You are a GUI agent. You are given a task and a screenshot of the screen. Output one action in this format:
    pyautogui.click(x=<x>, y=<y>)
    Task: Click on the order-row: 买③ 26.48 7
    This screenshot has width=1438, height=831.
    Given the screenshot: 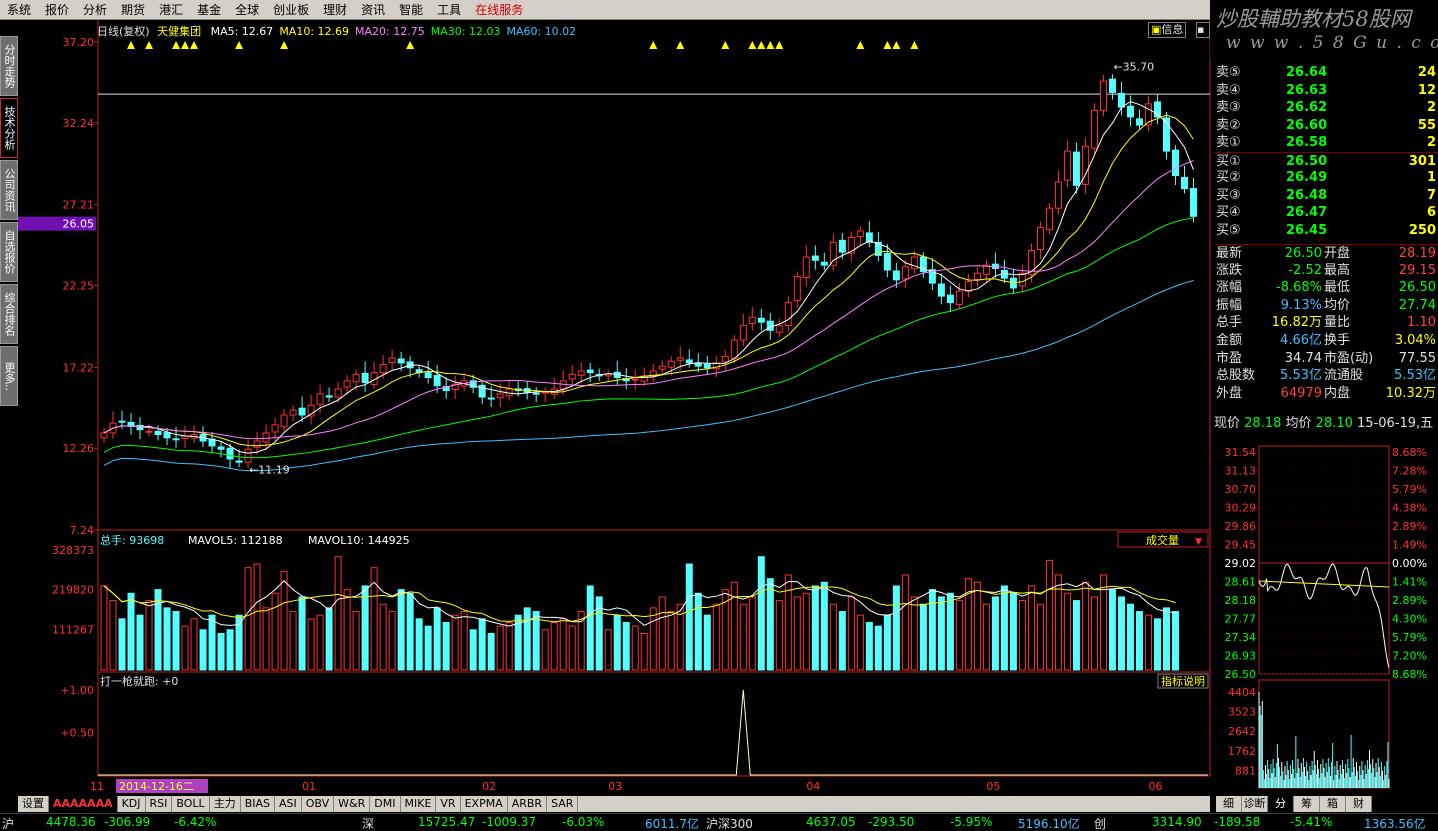 What is the action you would take?
    pyautogui.click(x=1326, y=195)
    